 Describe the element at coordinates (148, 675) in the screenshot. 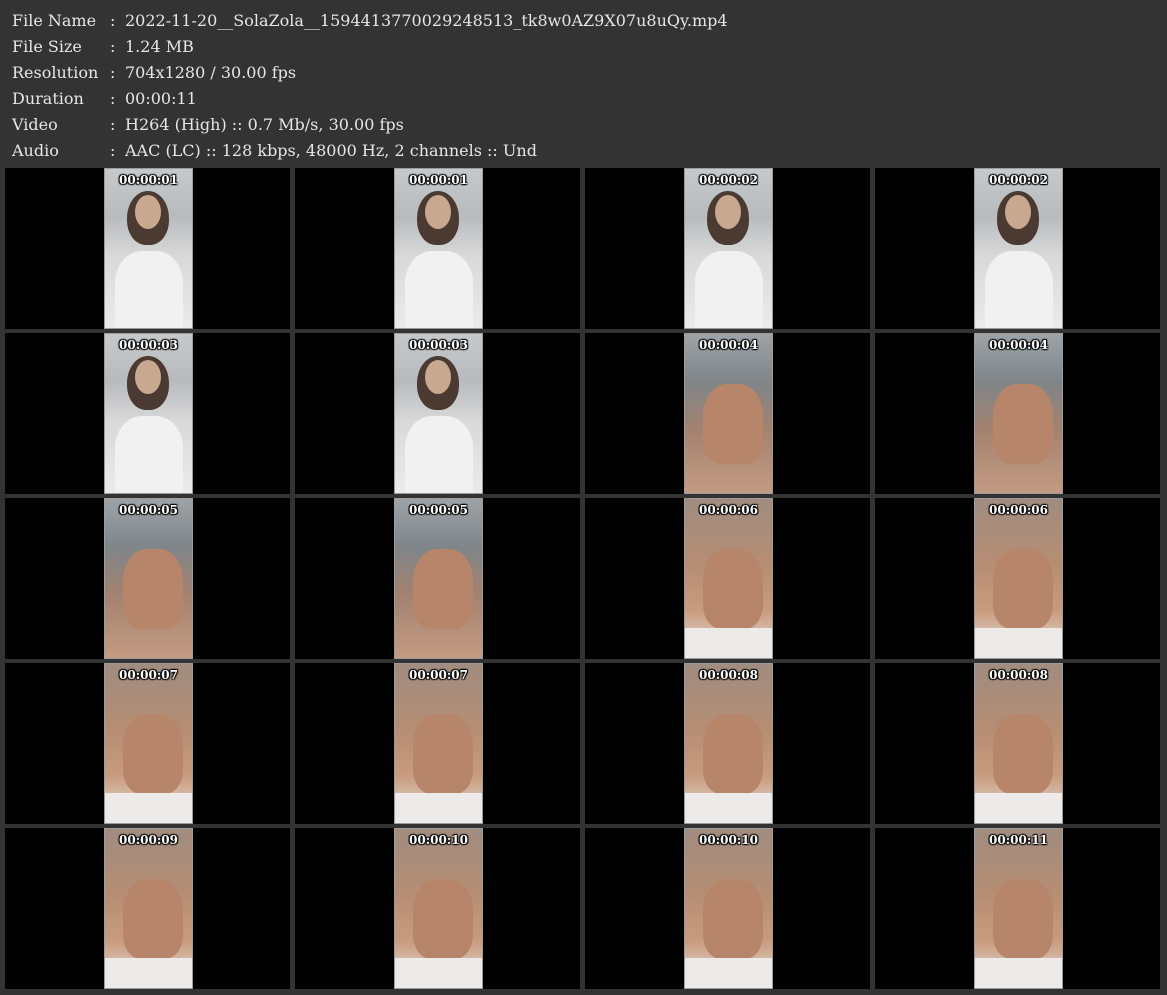

I see `thumbnail-timestamp: 00:00:07` at that location.